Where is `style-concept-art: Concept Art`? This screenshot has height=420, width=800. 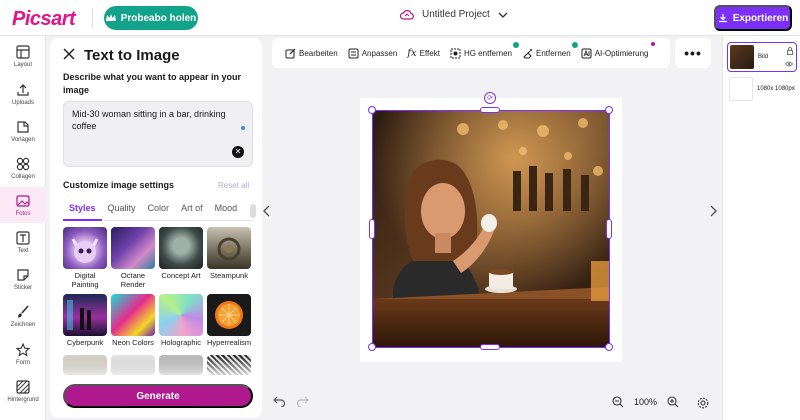
style-concept-art: Concept Art is located at coordinates (181, 253).